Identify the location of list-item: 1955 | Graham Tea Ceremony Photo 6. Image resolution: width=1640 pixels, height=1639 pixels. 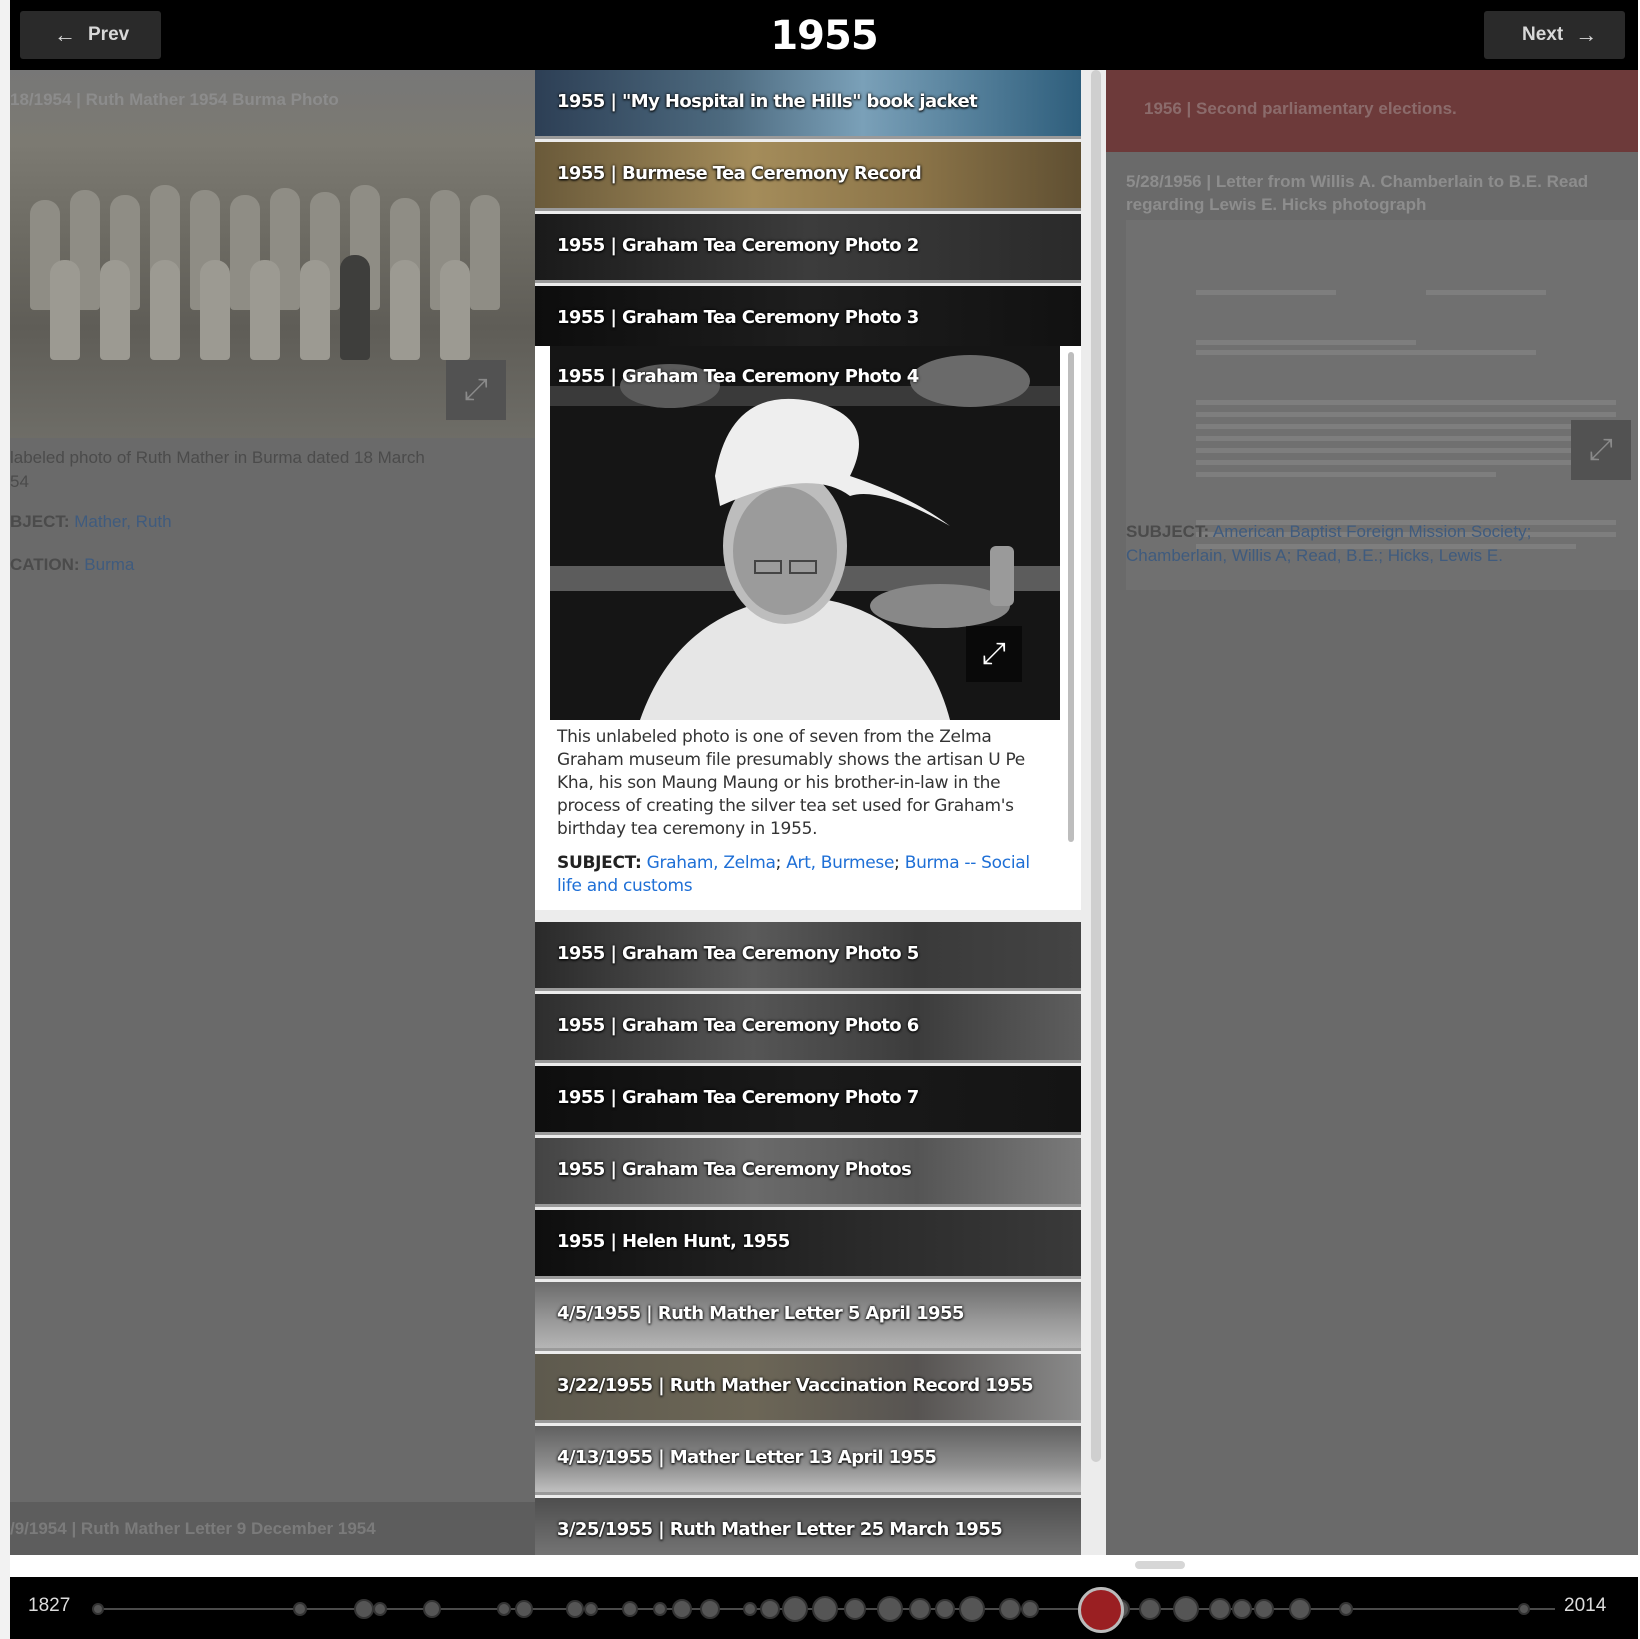
(808, 1028).